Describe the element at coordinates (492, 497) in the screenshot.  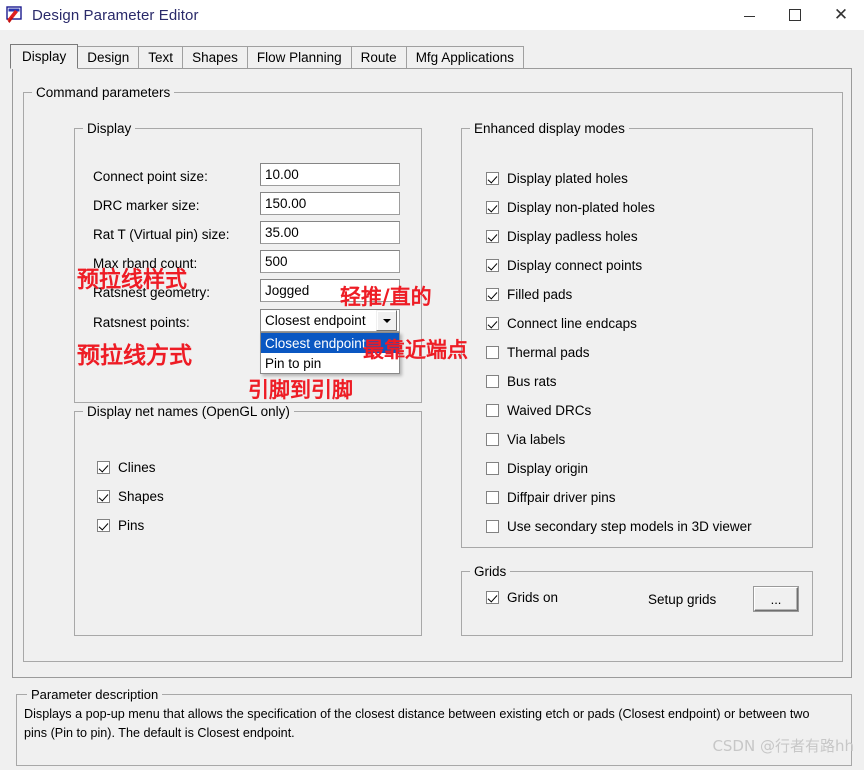
I see `checkbox-diffpair-driver-pins` at that location.